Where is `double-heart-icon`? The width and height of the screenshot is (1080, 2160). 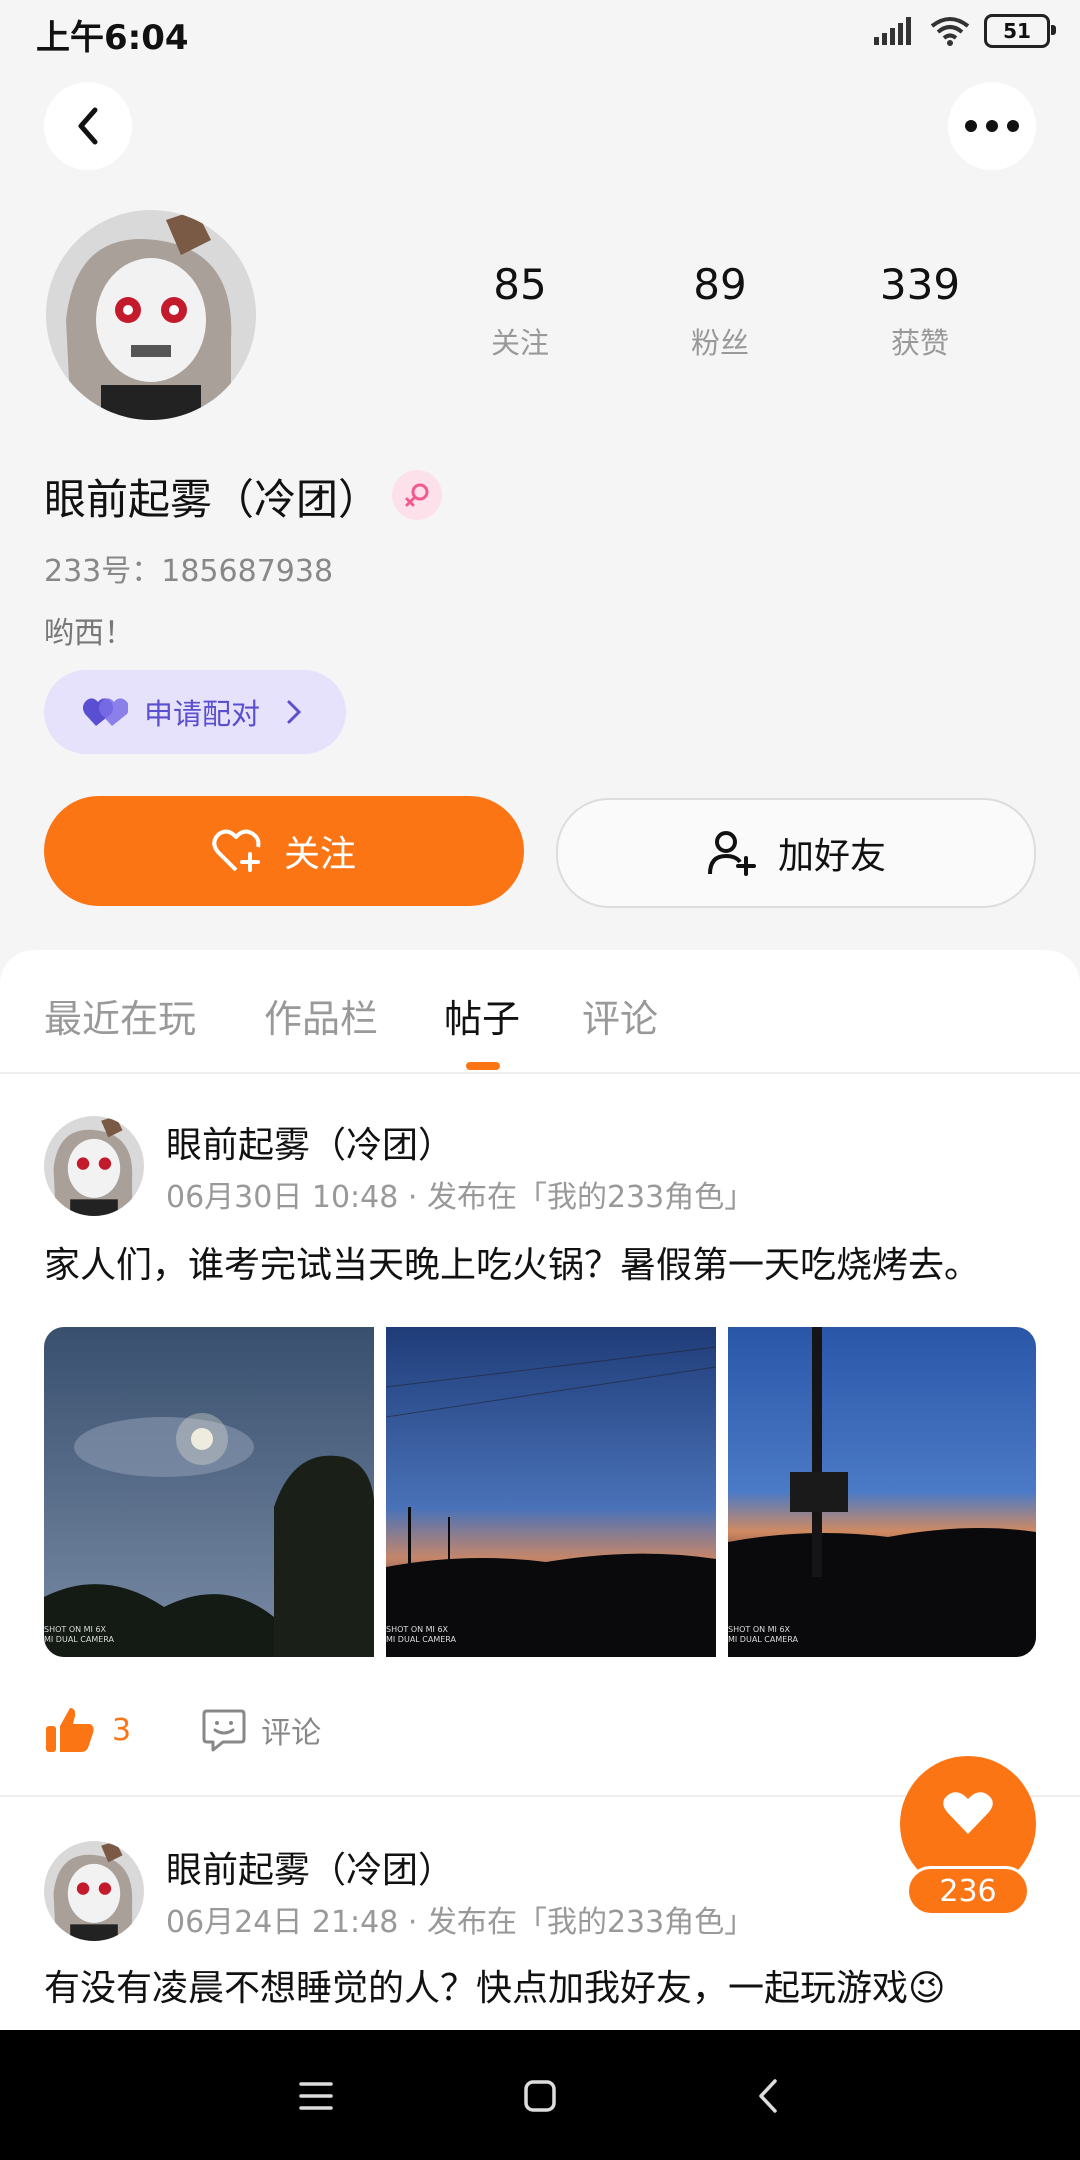 double-heart-icon is located at coordinates (105, 712).